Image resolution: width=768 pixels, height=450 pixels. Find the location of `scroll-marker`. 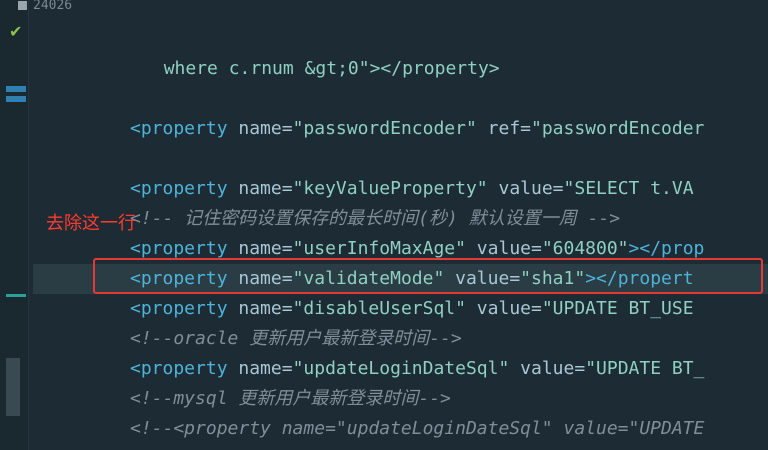

scroll-marker is located at coordinates (13, 387).